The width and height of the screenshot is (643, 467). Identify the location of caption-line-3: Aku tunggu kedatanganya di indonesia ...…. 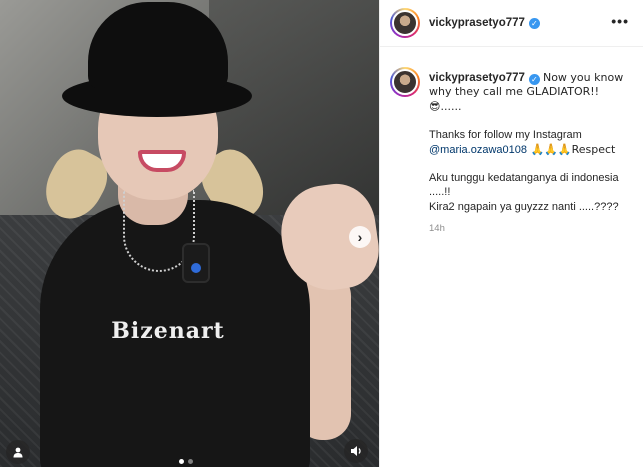
(524, 185).